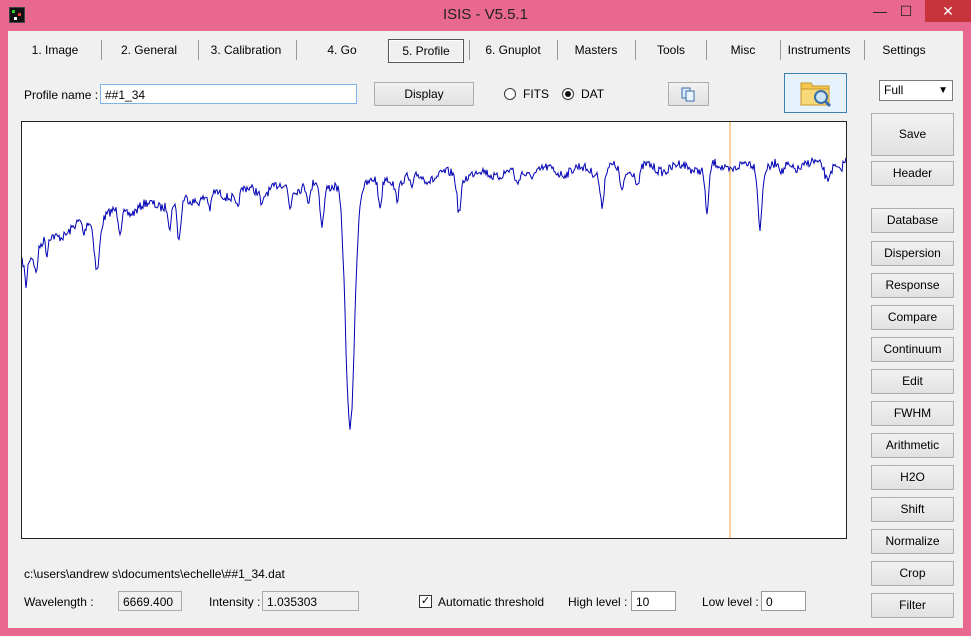 The width and height of the screenshot is (971, 636). Describe the element at coordinates (598, 602) in the screenshot. I see `high-level-label: High level :` at that location.